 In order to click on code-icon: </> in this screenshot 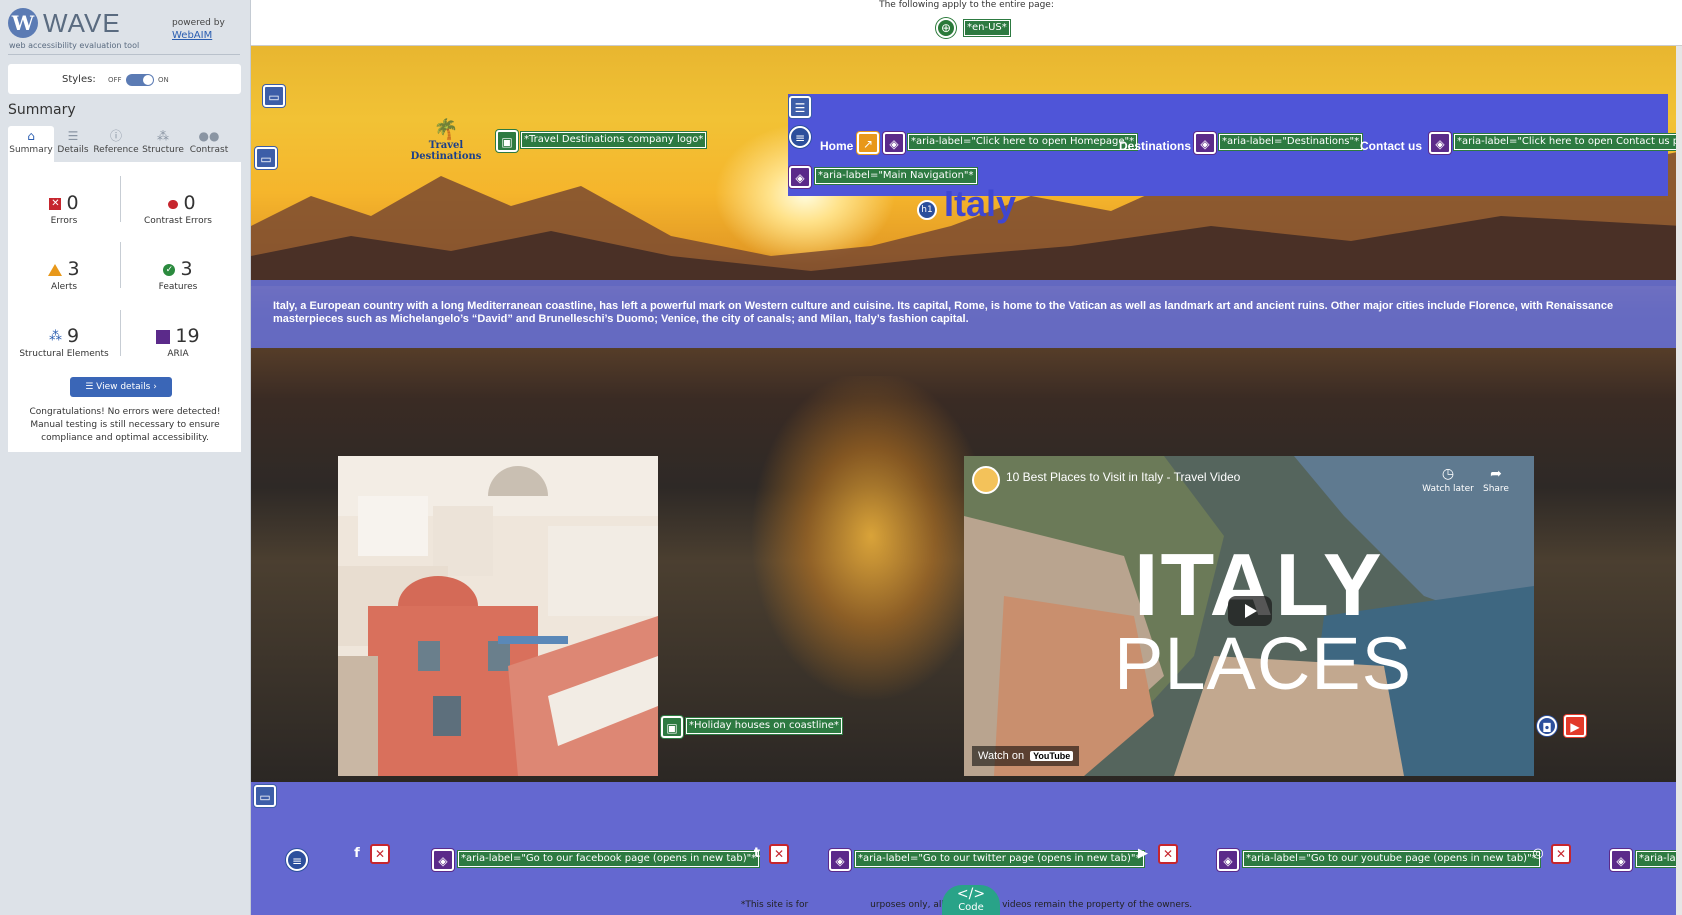, I will do `click(971, 894)`.